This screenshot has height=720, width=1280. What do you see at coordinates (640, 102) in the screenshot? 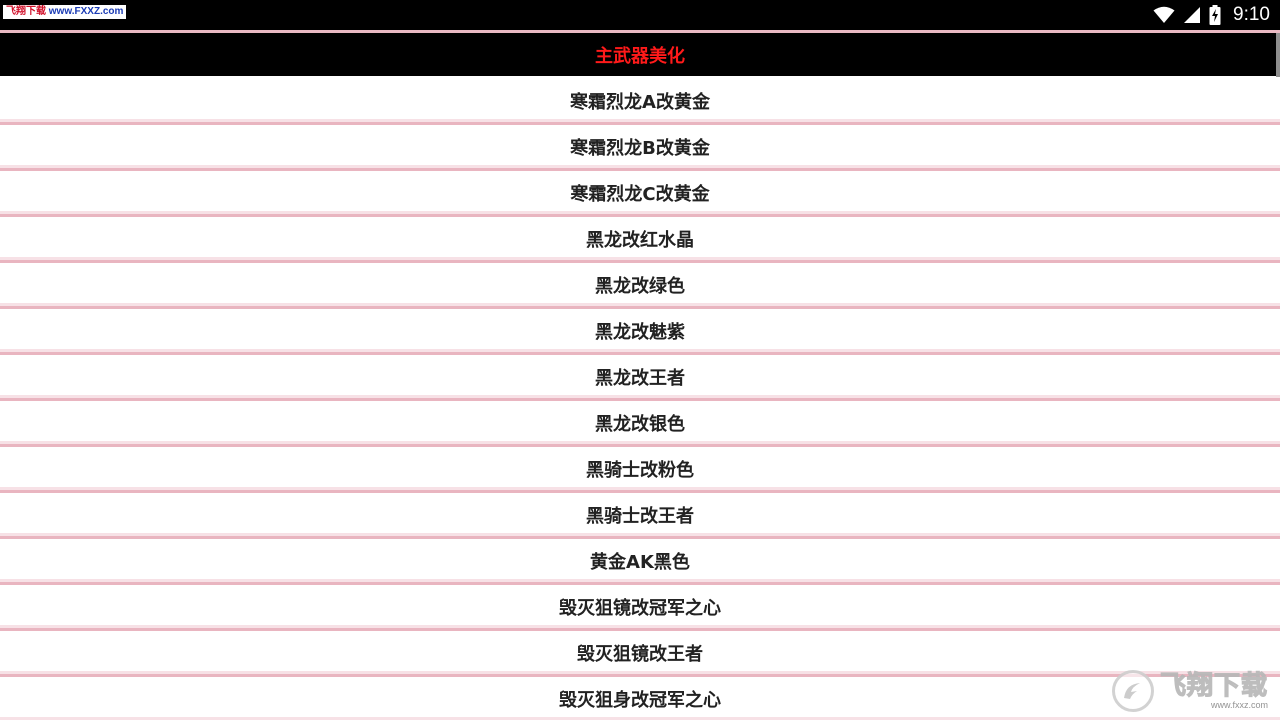
I see `list-item: 寒霜烈龙A改黄金` at bounding box center [640, 102].